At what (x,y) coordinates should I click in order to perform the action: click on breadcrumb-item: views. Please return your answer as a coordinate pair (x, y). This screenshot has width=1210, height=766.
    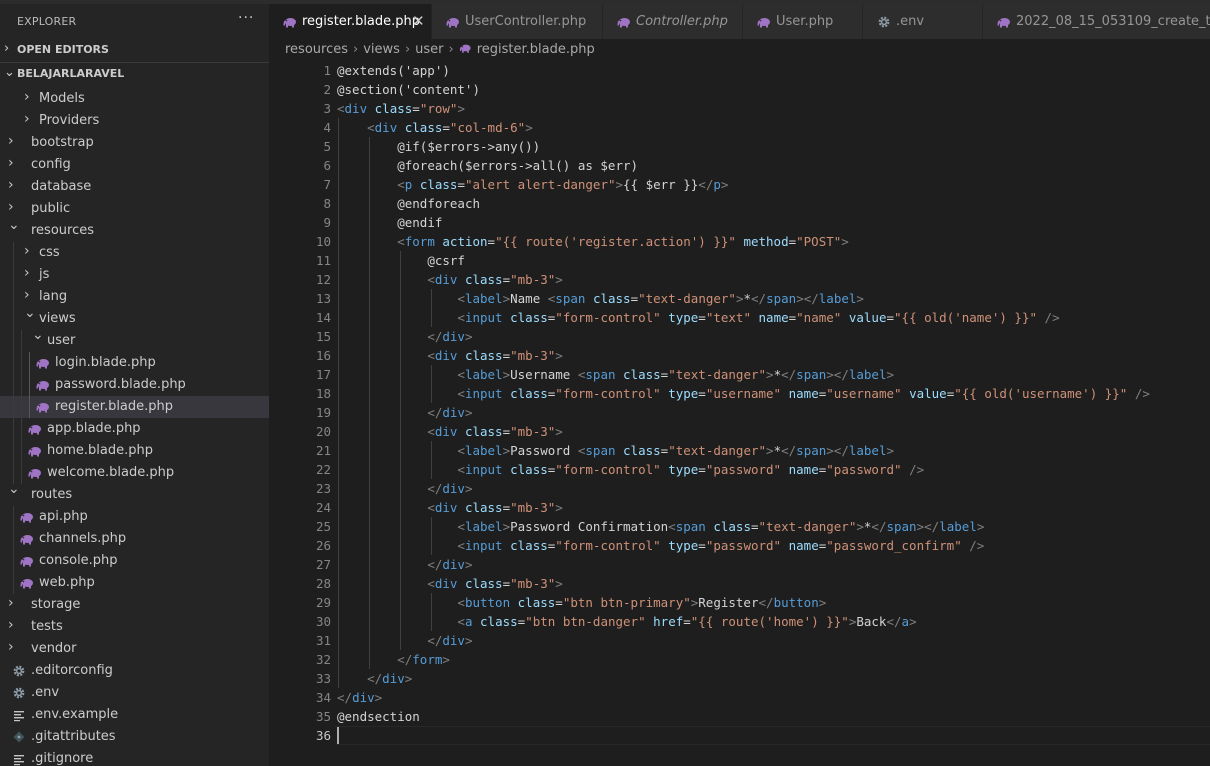
    Looking at the image, I should click on (381, 49).